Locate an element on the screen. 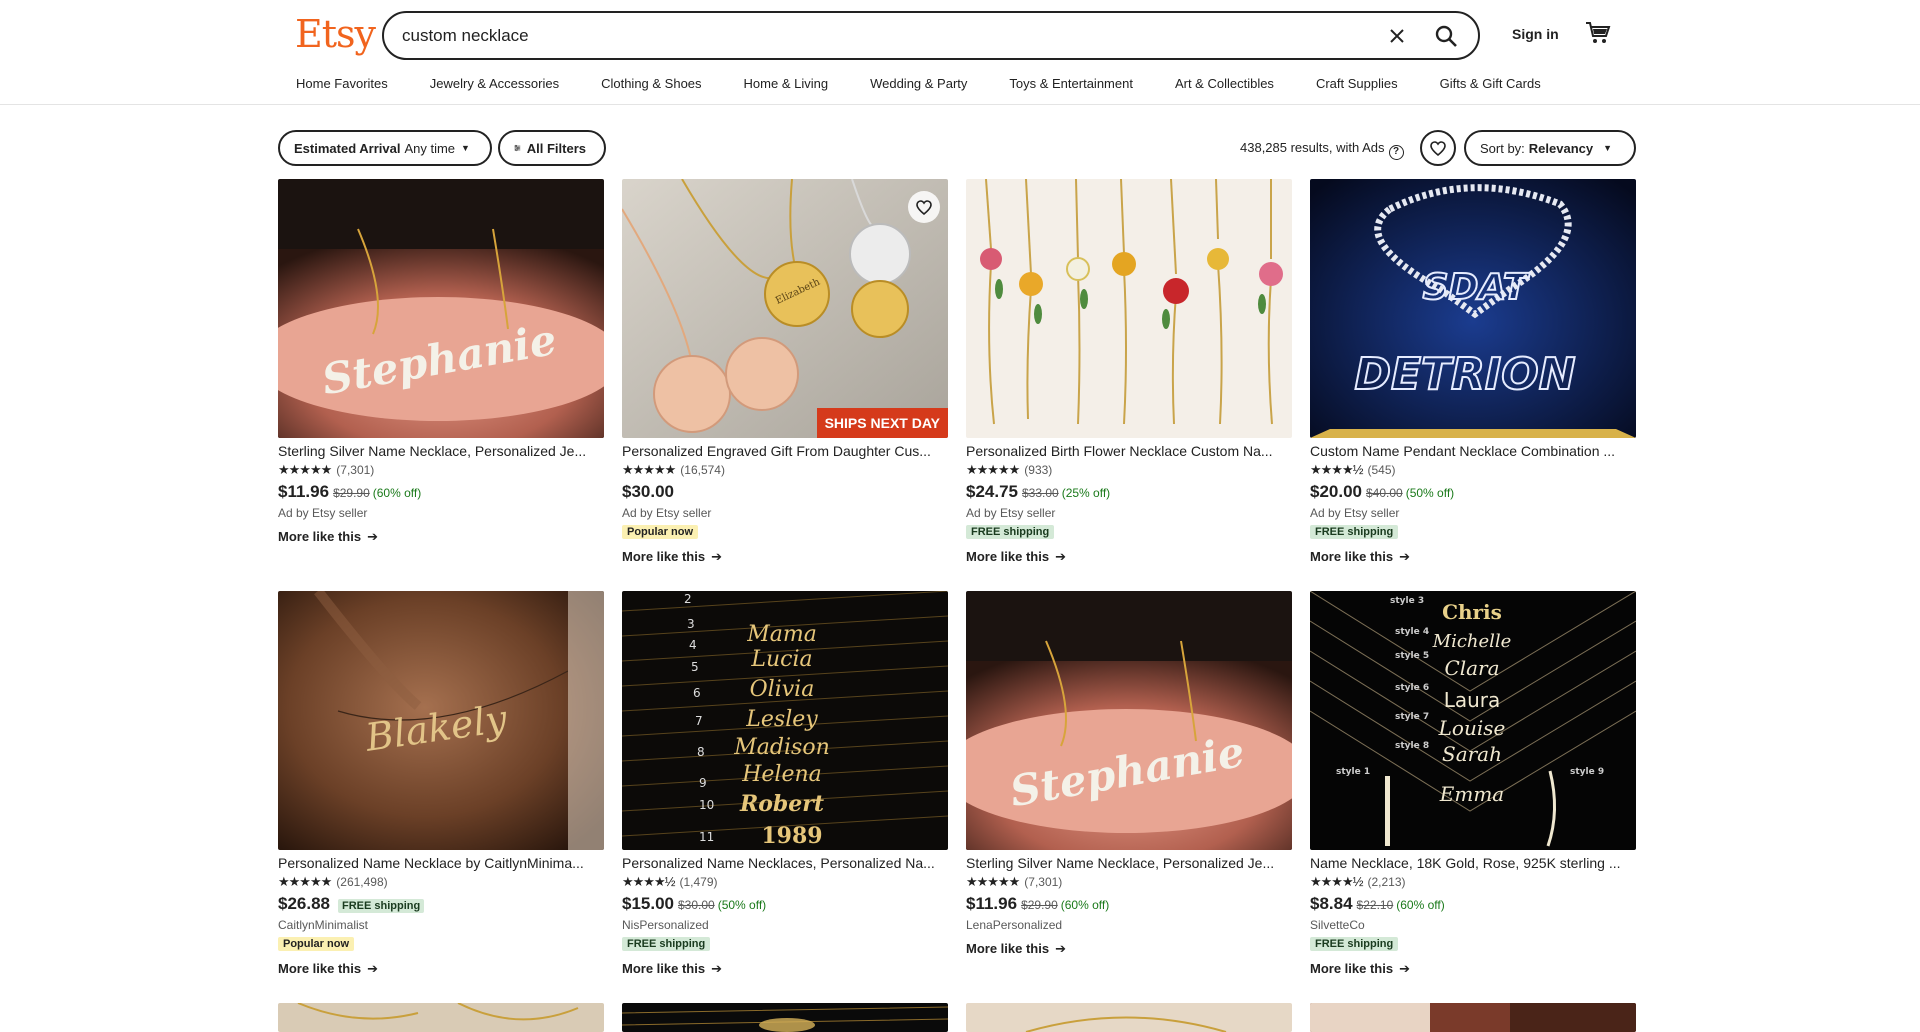  favorite-button is located at coordinates (924, 207).